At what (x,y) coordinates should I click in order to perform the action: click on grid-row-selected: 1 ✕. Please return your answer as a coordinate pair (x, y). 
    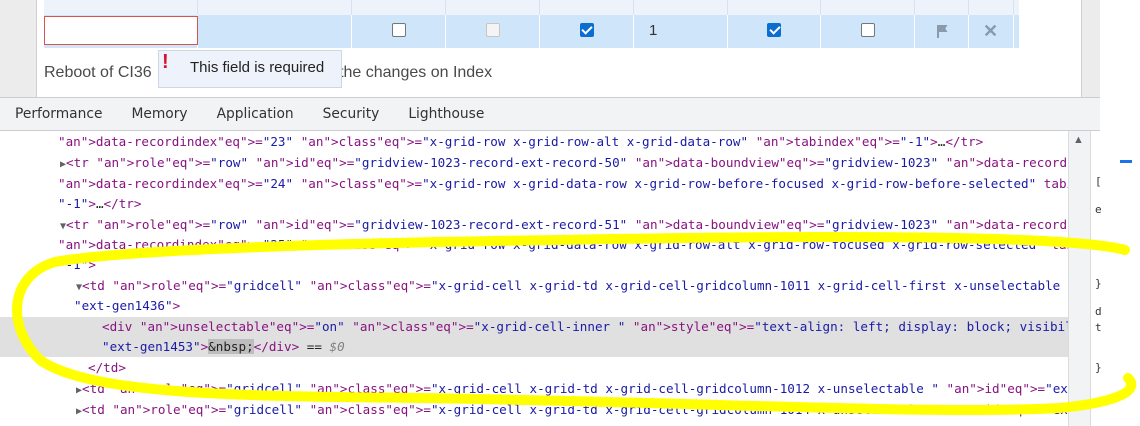
    Looking at the image, I should click on (531, 31).